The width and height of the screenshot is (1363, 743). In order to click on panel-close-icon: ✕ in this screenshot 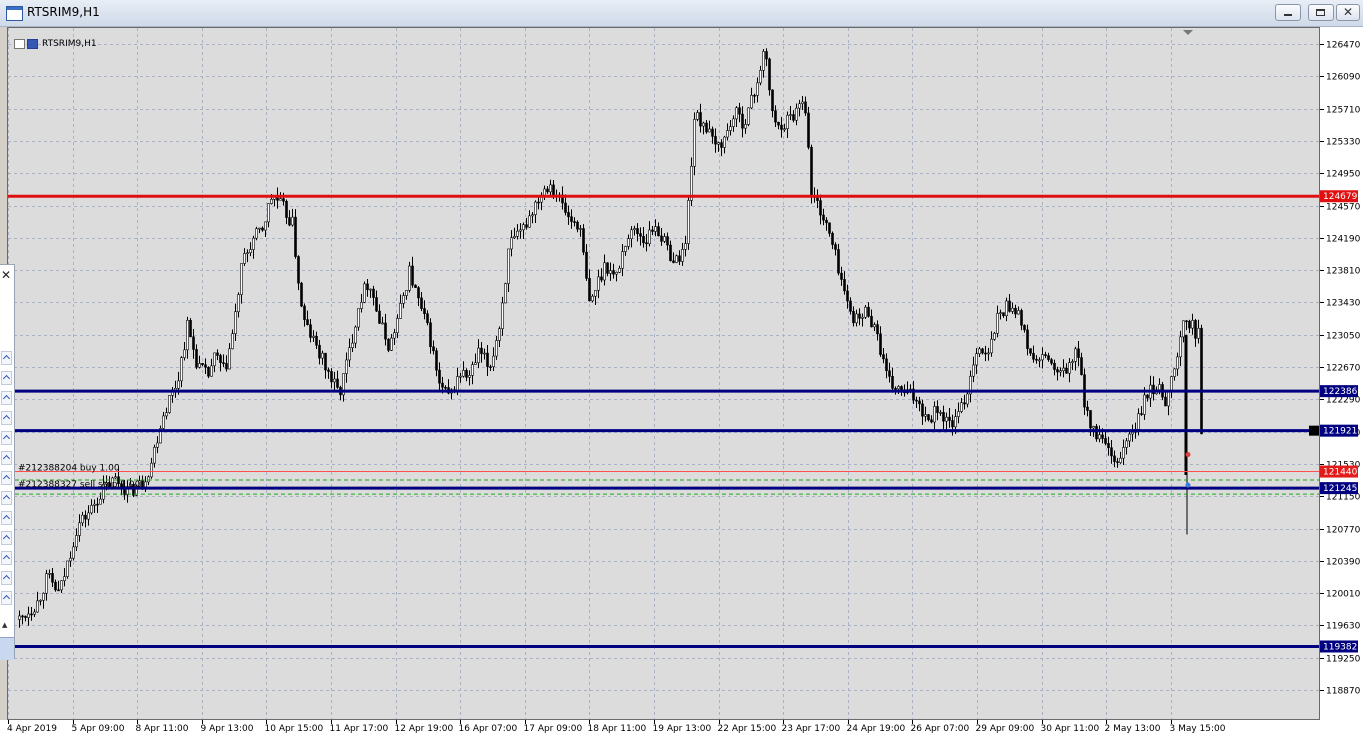, I will do `click(6, 275)`.